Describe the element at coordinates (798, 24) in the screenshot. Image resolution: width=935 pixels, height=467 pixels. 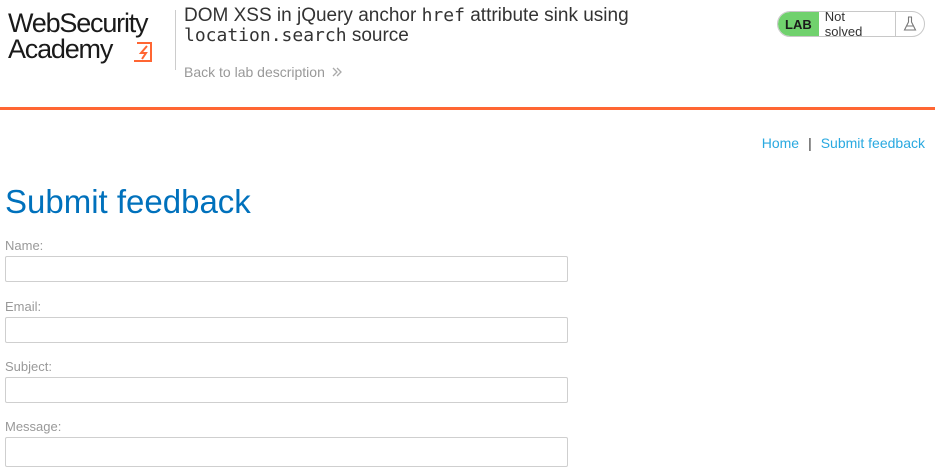
I see `lab-badge: LAB` at that location.